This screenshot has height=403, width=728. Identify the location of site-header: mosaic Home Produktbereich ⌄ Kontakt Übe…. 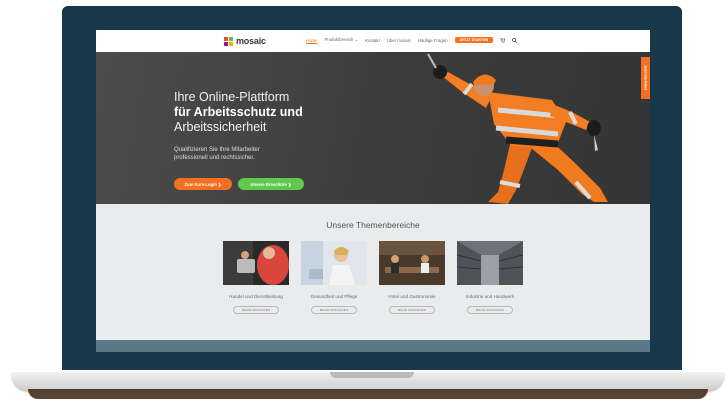
(373, 41).